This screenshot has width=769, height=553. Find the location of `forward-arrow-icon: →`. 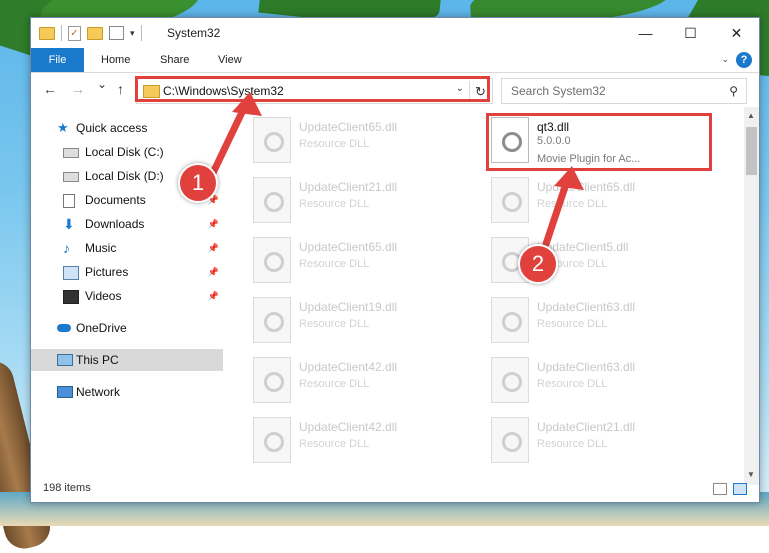

forward-arrow-icon: → is located at coordinates (78, 89).